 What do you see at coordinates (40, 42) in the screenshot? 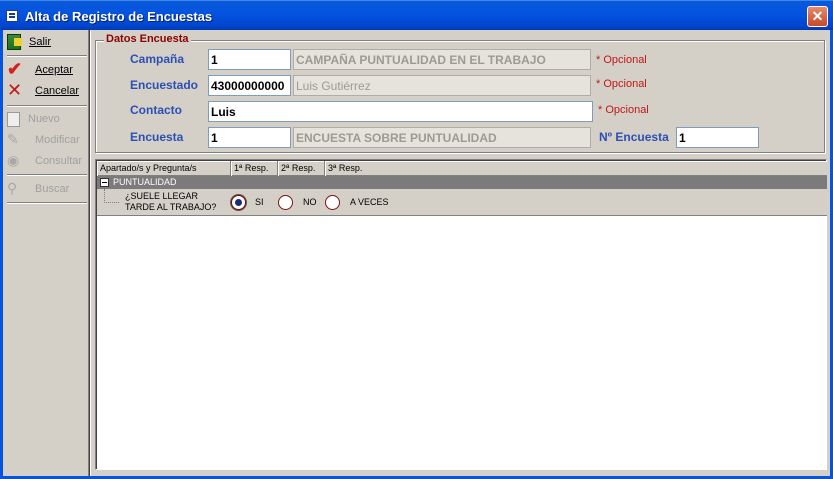
I see `salir-label: Salir` at bounding box center [40, 42].